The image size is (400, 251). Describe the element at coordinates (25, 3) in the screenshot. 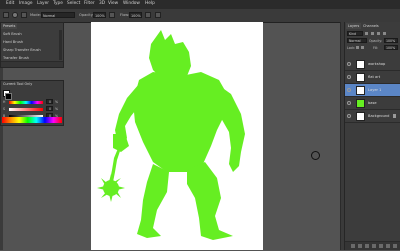

I see `menu-image: Image` at that location.